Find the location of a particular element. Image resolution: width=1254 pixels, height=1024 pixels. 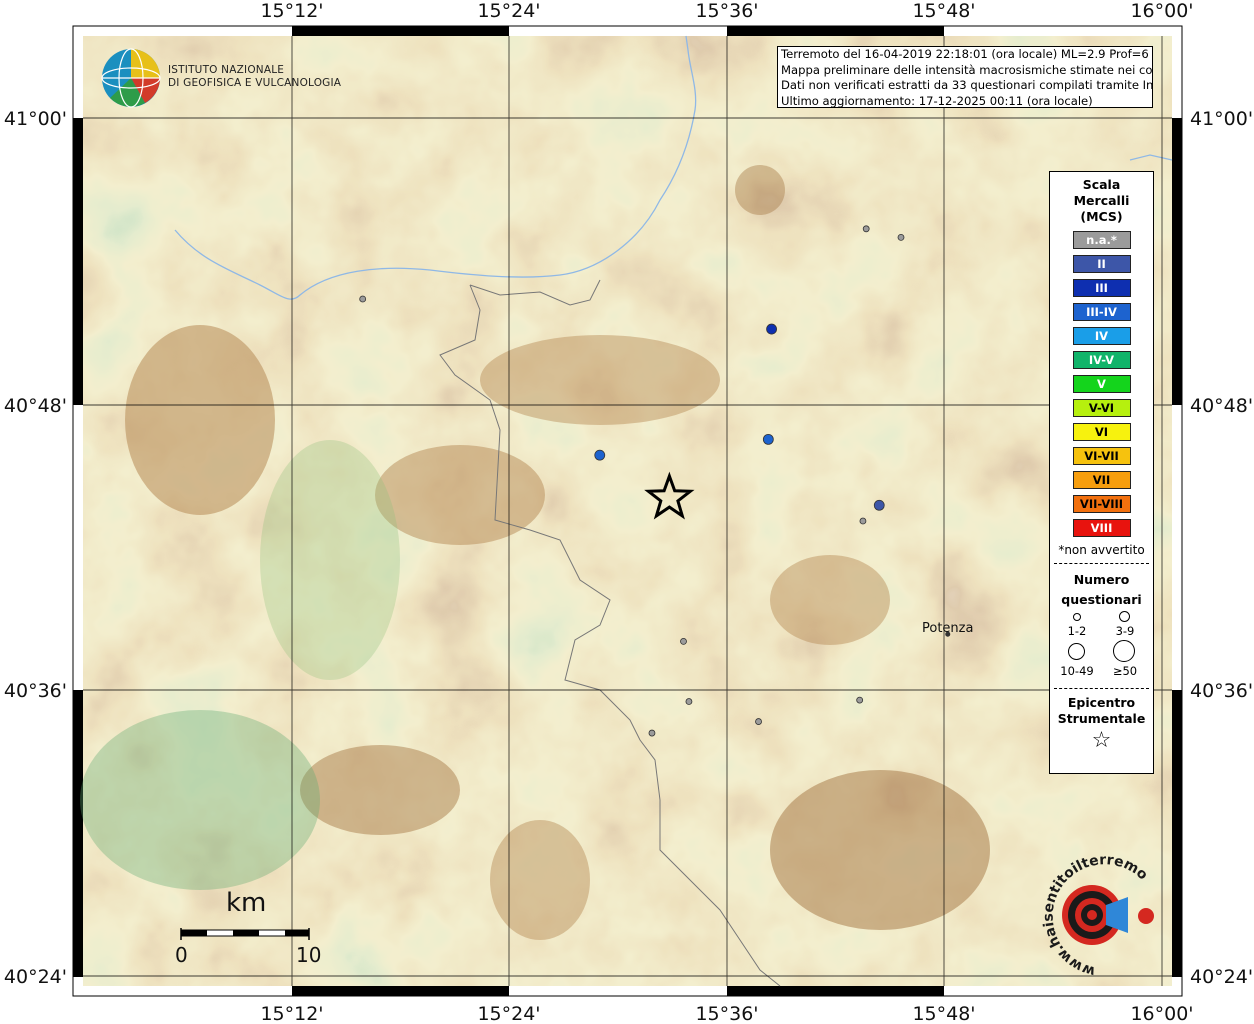

legend-swatch: VII is located at coordinates (1101, 480).